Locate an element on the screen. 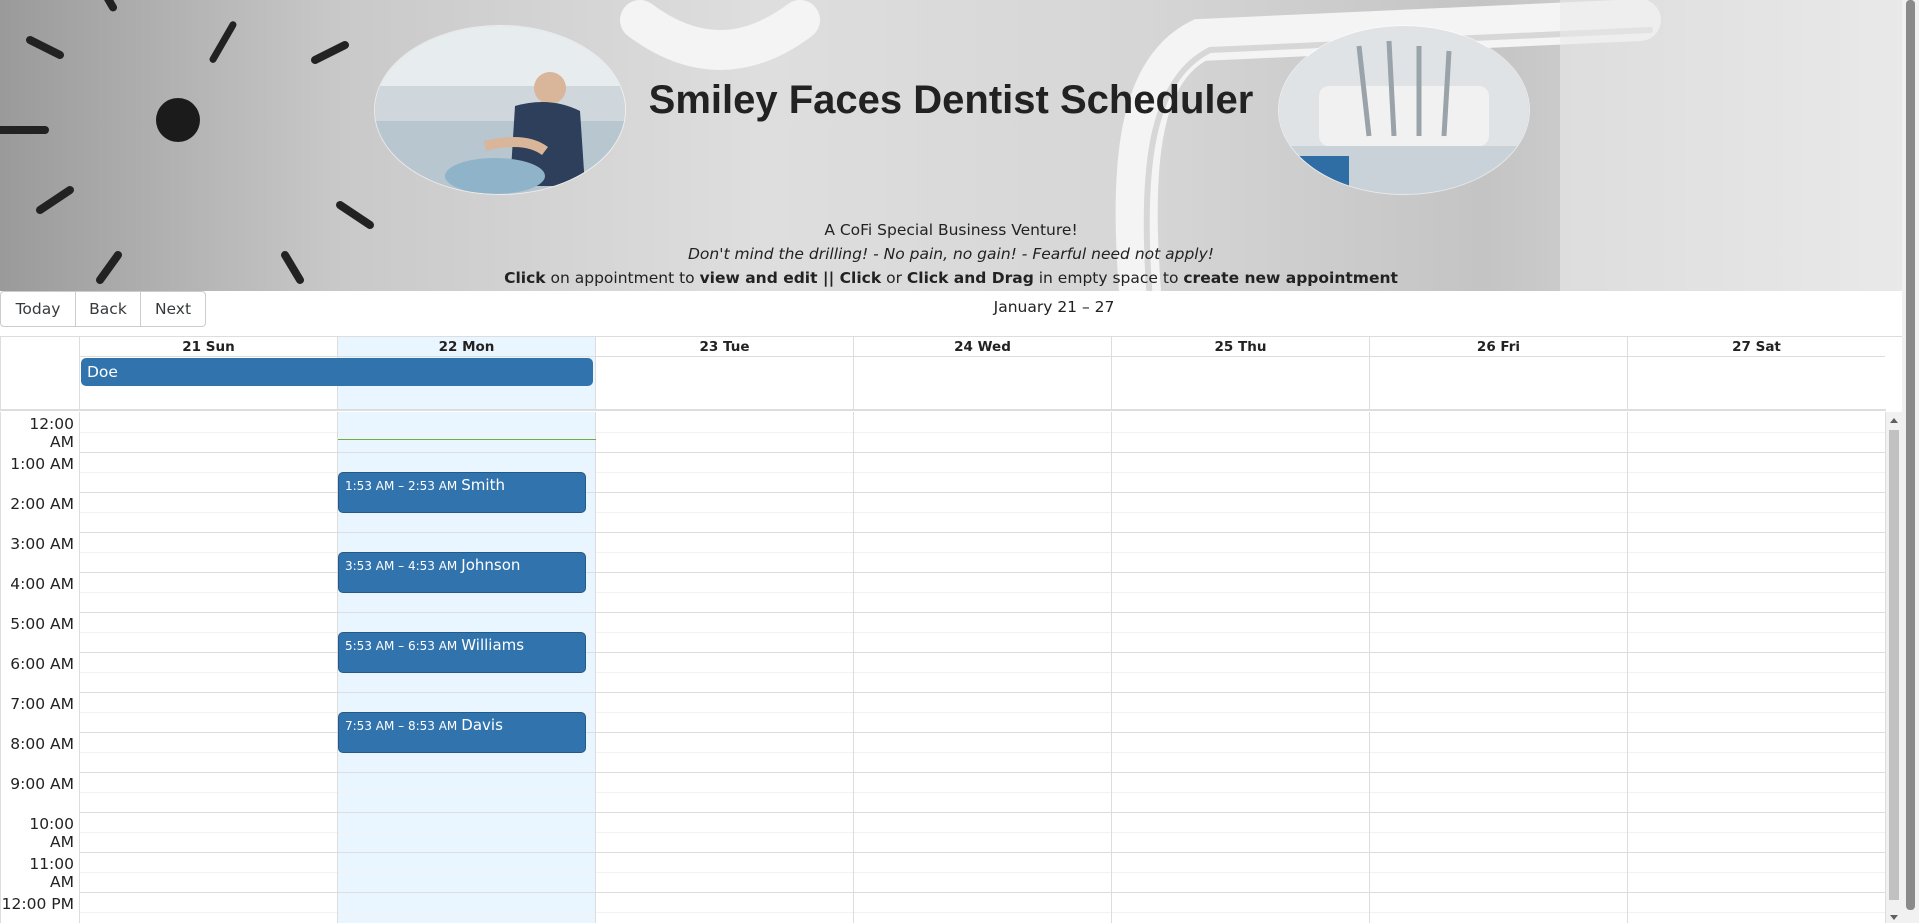  time-slot-label: 12:00 PM is located at coordinates (37, 904).